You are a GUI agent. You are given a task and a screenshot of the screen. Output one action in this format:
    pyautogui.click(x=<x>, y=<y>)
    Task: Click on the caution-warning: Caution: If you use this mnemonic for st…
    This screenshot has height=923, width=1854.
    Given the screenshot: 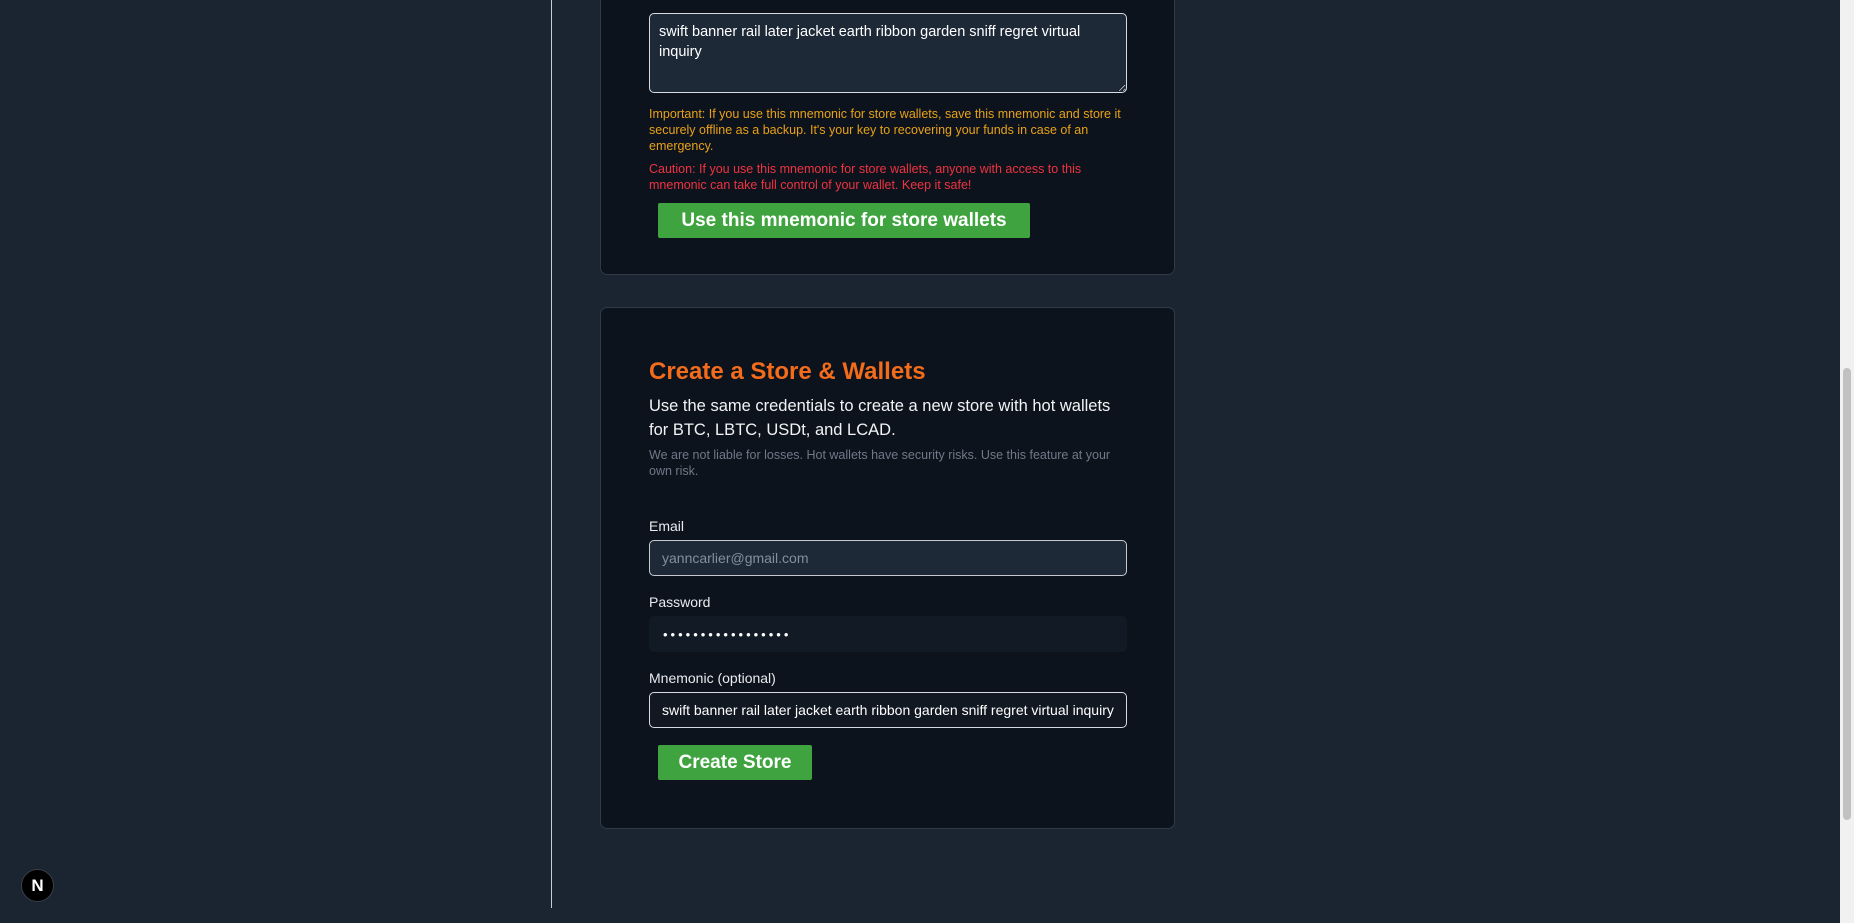 What is the action you would take?
    pyautogui.click(x=865, y=177)
    